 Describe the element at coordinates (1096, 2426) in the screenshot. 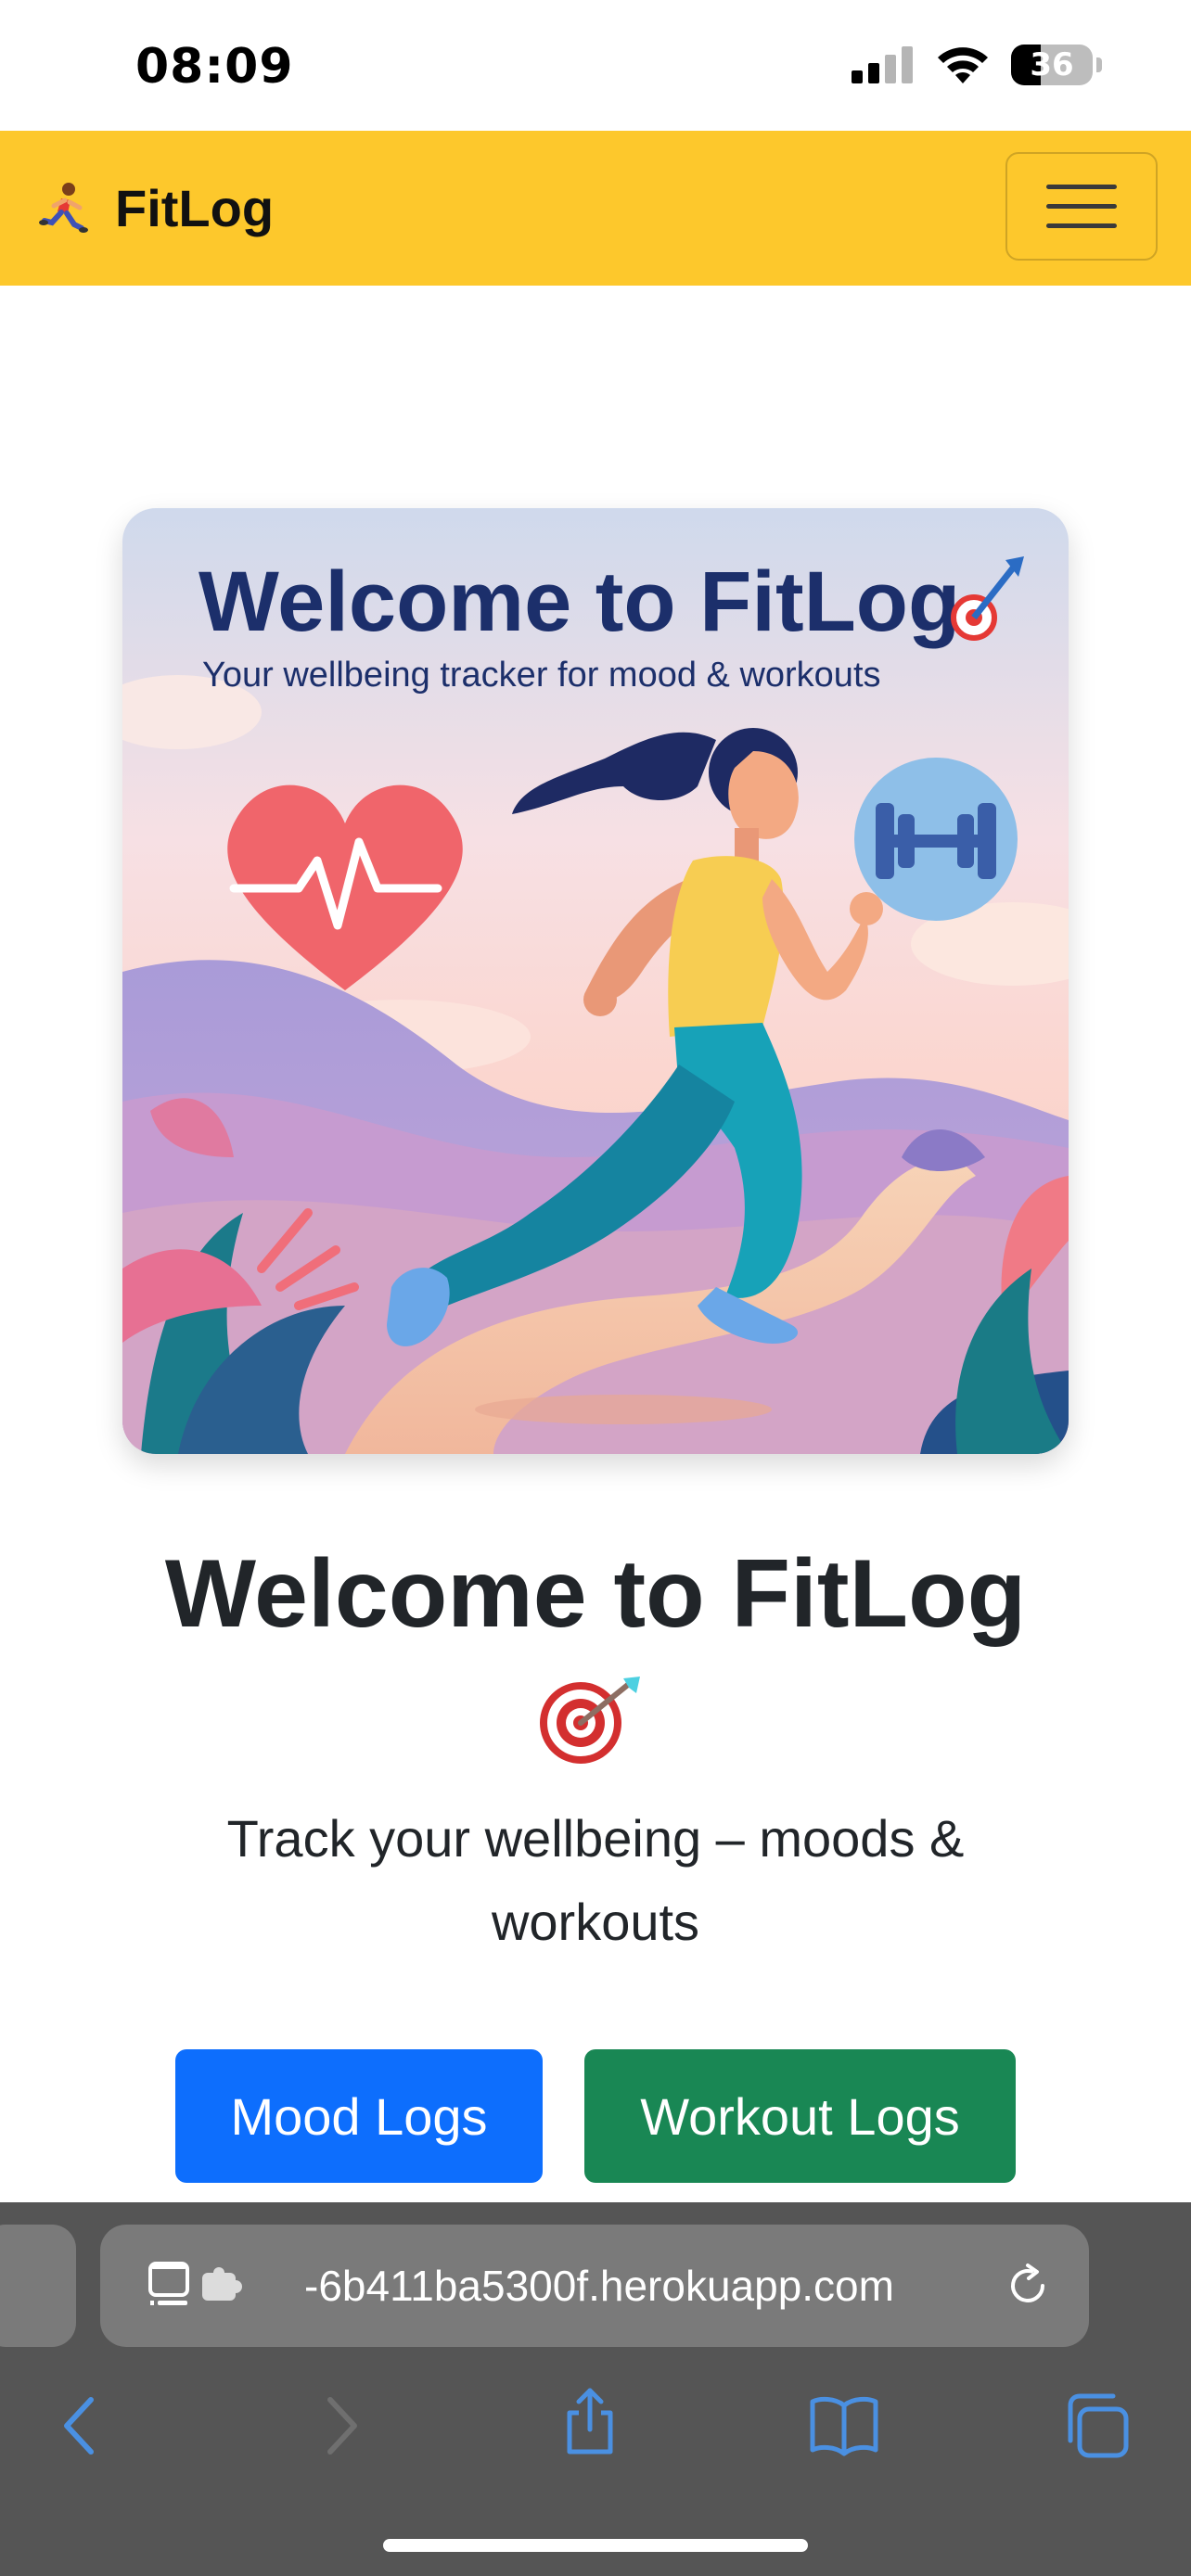

I see `tabs-icon` at that location.